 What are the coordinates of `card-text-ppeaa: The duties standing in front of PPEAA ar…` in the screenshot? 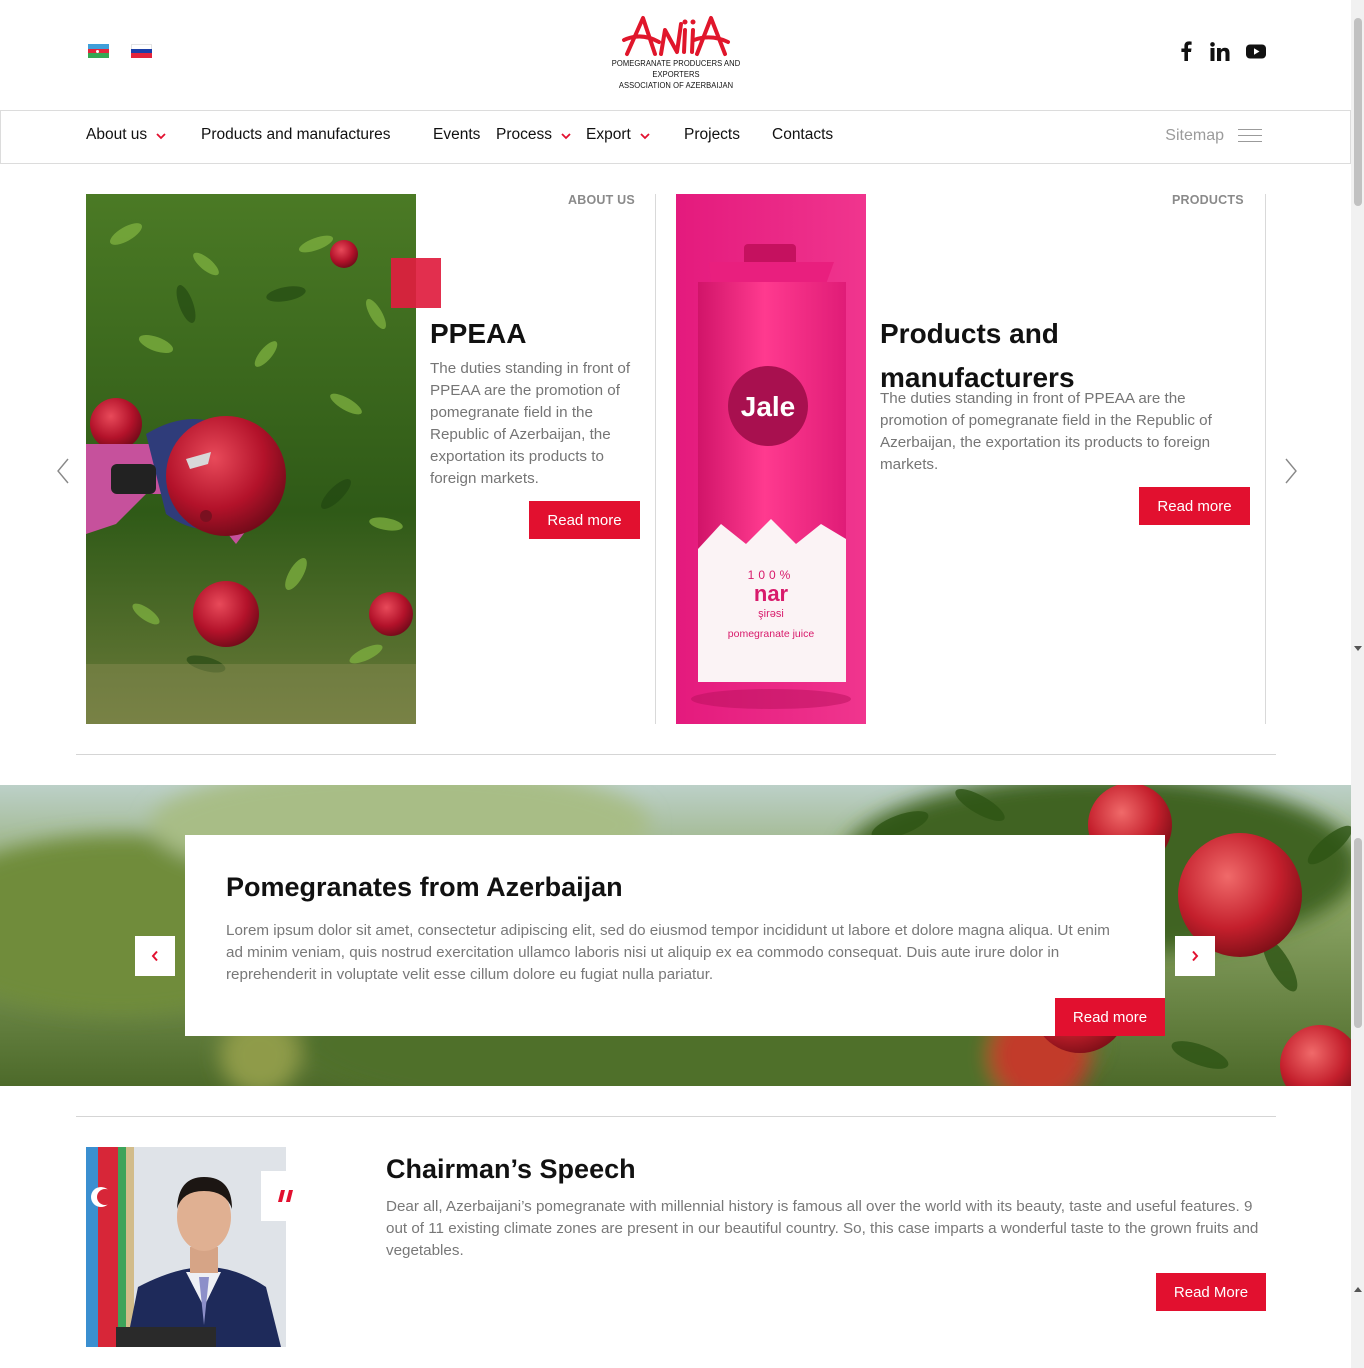 It's located at (530, 423).